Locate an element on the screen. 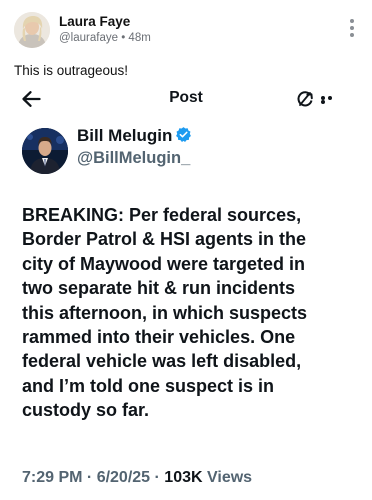 This screenshot has height=500, width=372. author-name: Bill Melugin is located at coordinates (134, 136).